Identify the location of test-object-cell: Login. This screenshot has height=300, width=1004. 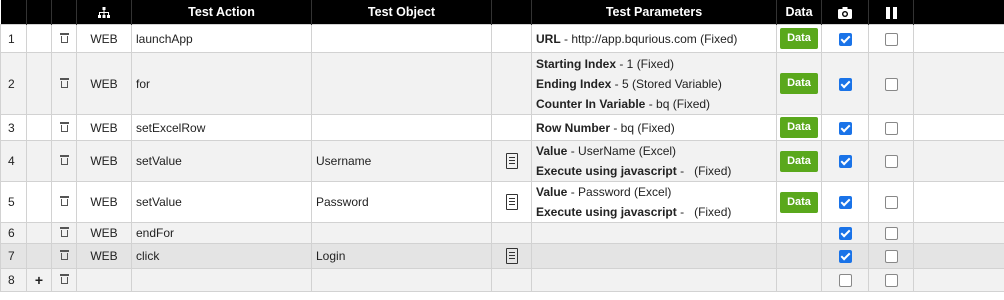
(401, 256).